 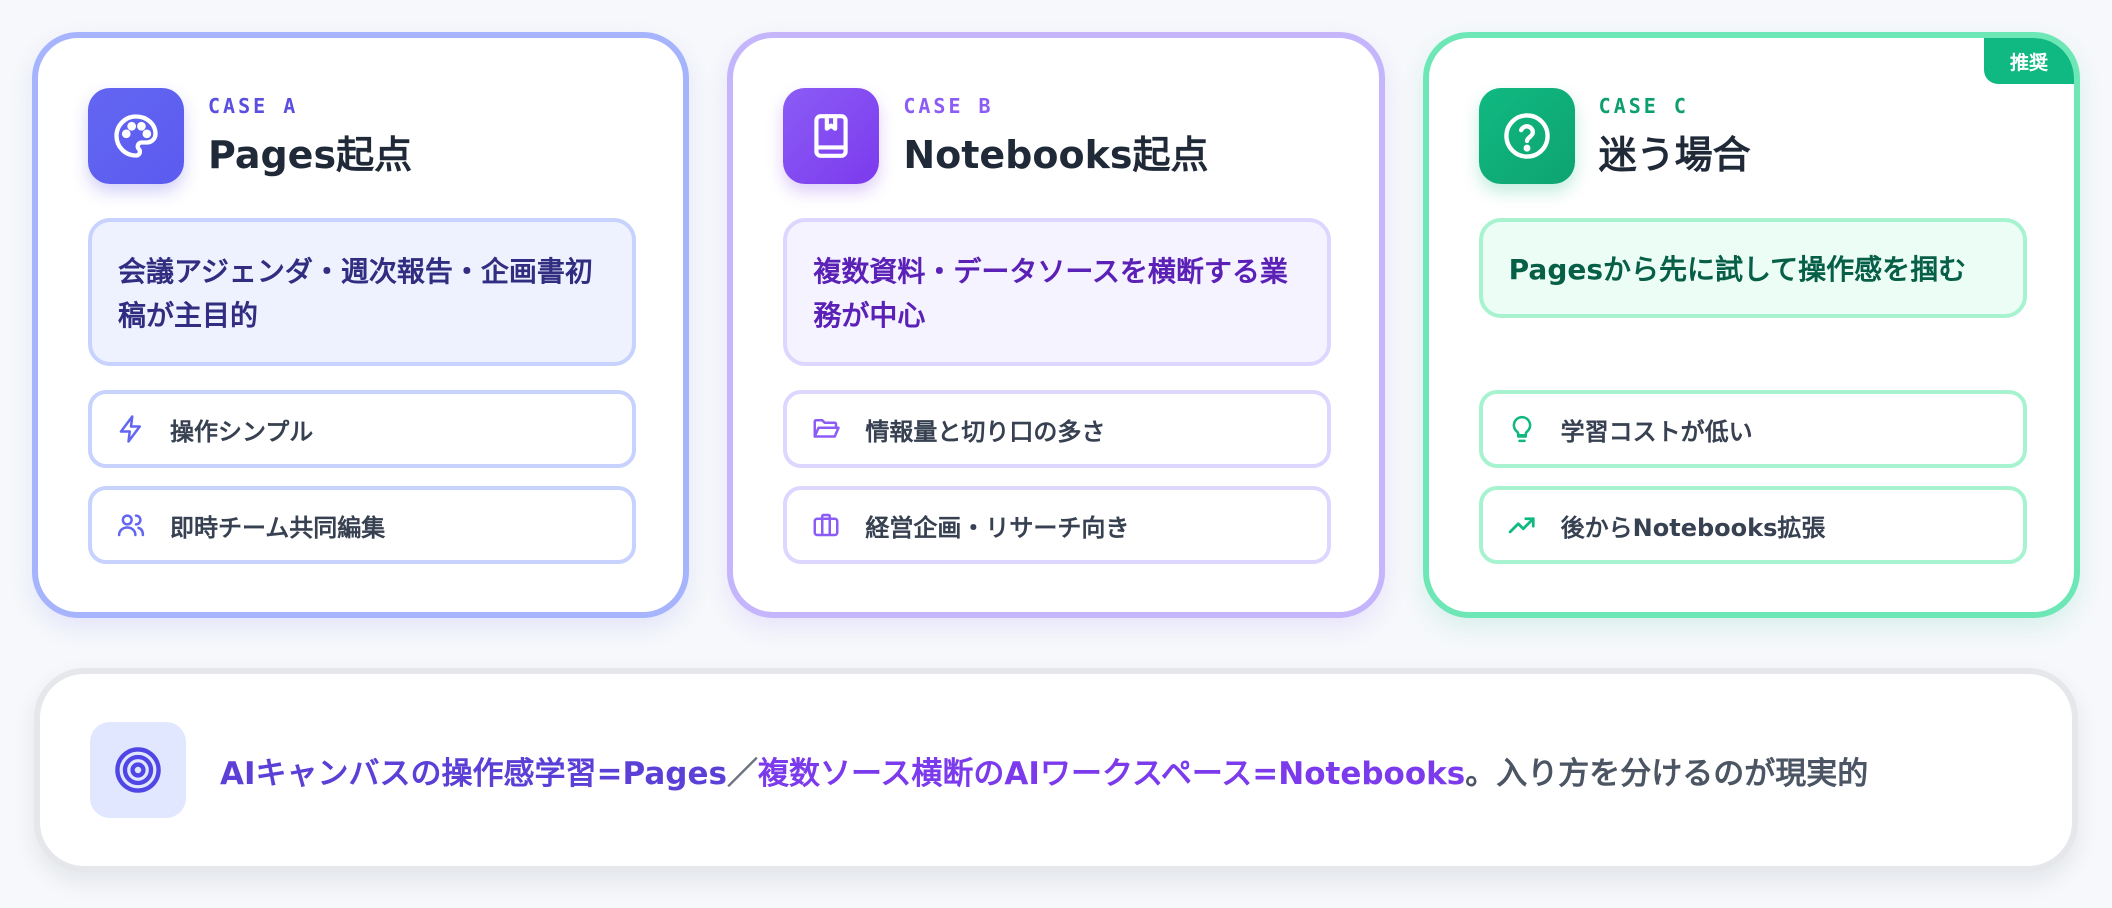 I want to click on recommended-badge: 推奨, so click(x=2028, y=61).